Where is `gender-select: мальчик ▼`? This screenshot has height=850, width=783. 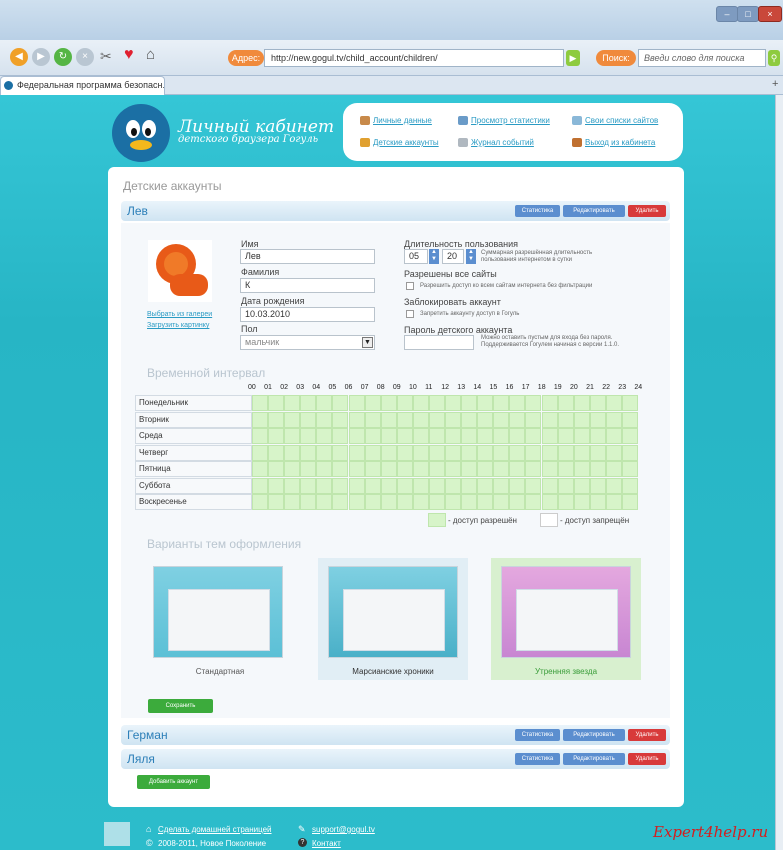
gender-select: мальчик ▼ is located at coordinates (307, 342).